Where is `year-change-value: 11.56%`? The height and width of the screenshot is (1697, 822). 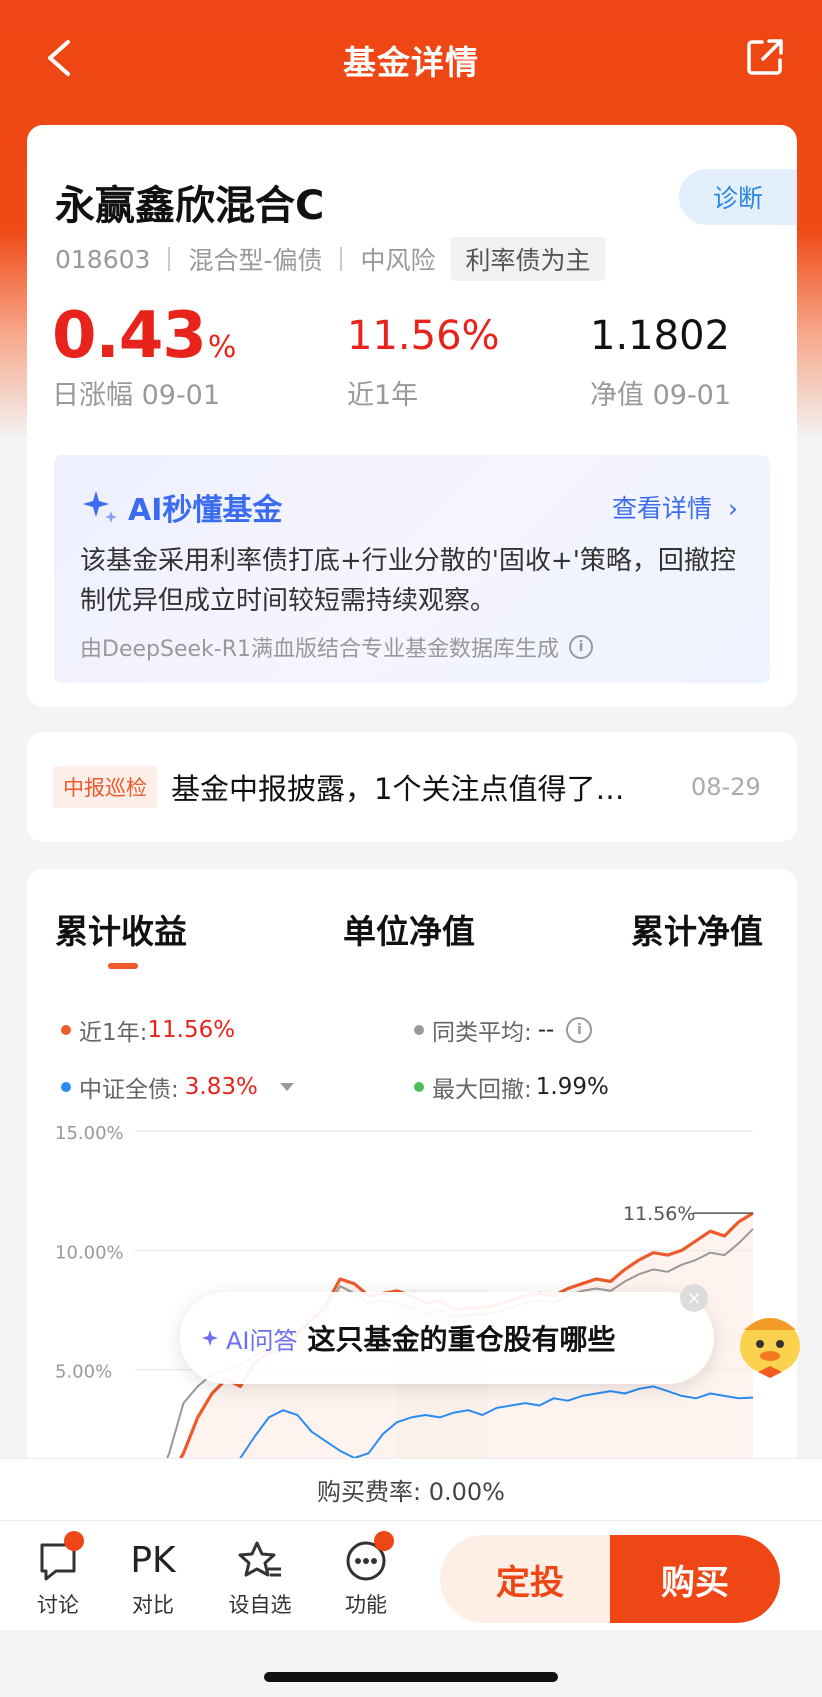
year-change-value: 11.56% is located at coordinates (423, 336).